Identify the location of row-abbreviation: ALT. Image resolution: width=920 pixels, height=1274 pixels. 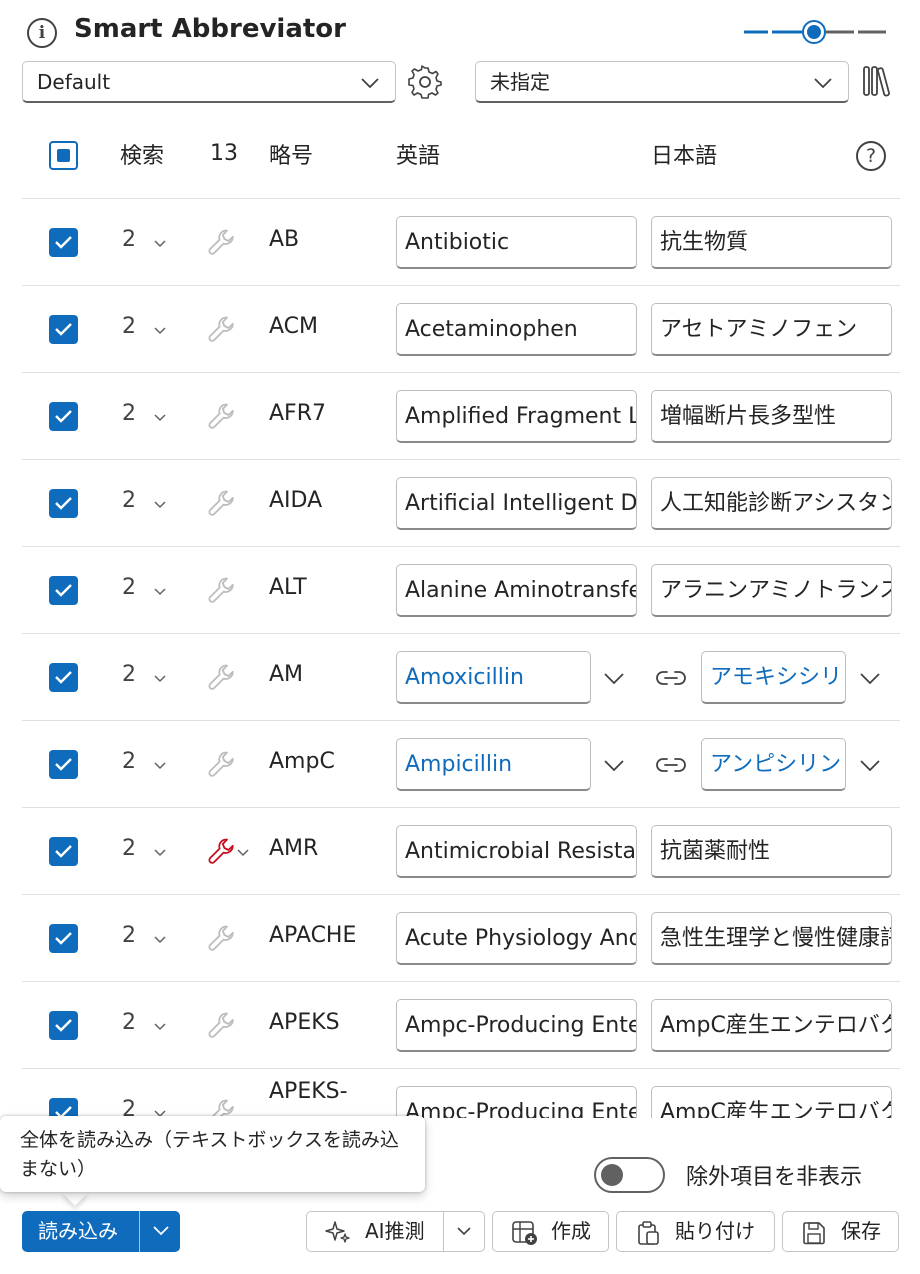
(288, 587).